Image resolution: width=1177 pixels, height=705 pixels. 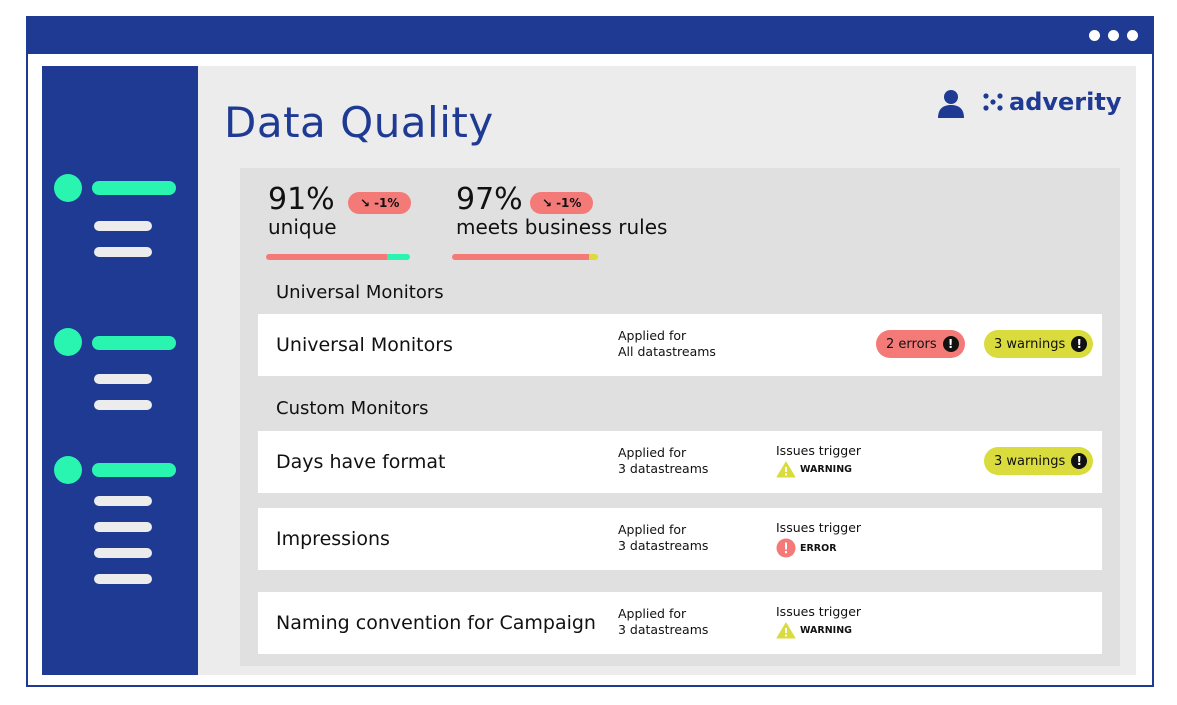 What do you see at coordinates (993, 102) in the screenshot?
I see `adverity-logo-icon` at bounding box center [993, 102].